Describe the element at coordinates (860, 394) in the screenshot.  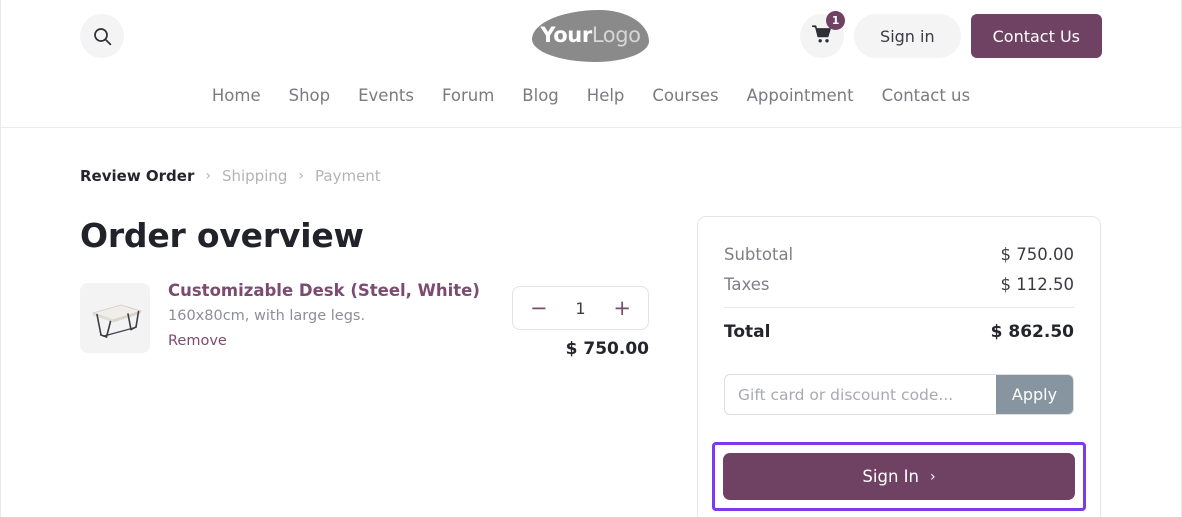
I see `promo-code-input` at that location.